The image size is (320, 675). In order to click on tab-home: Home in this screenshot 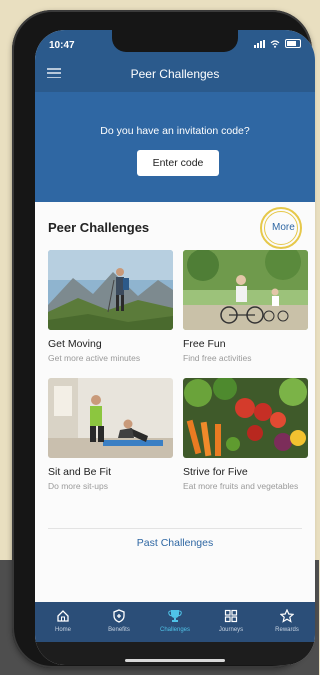, I will do `click(63, 622)`.